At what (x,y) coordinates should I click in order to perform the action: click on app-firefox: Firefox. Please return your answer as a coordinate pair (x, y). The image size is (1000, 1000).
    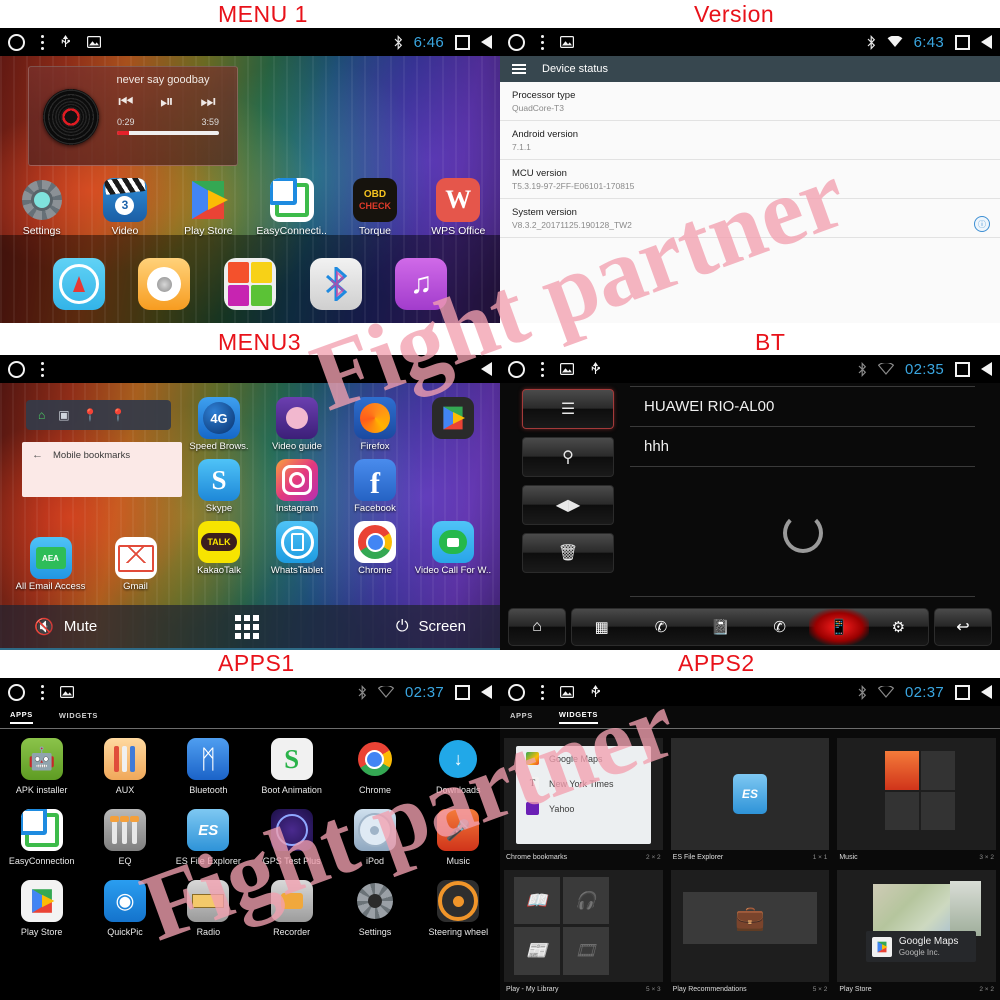
    Looking at the image, I should click on (375, 424).